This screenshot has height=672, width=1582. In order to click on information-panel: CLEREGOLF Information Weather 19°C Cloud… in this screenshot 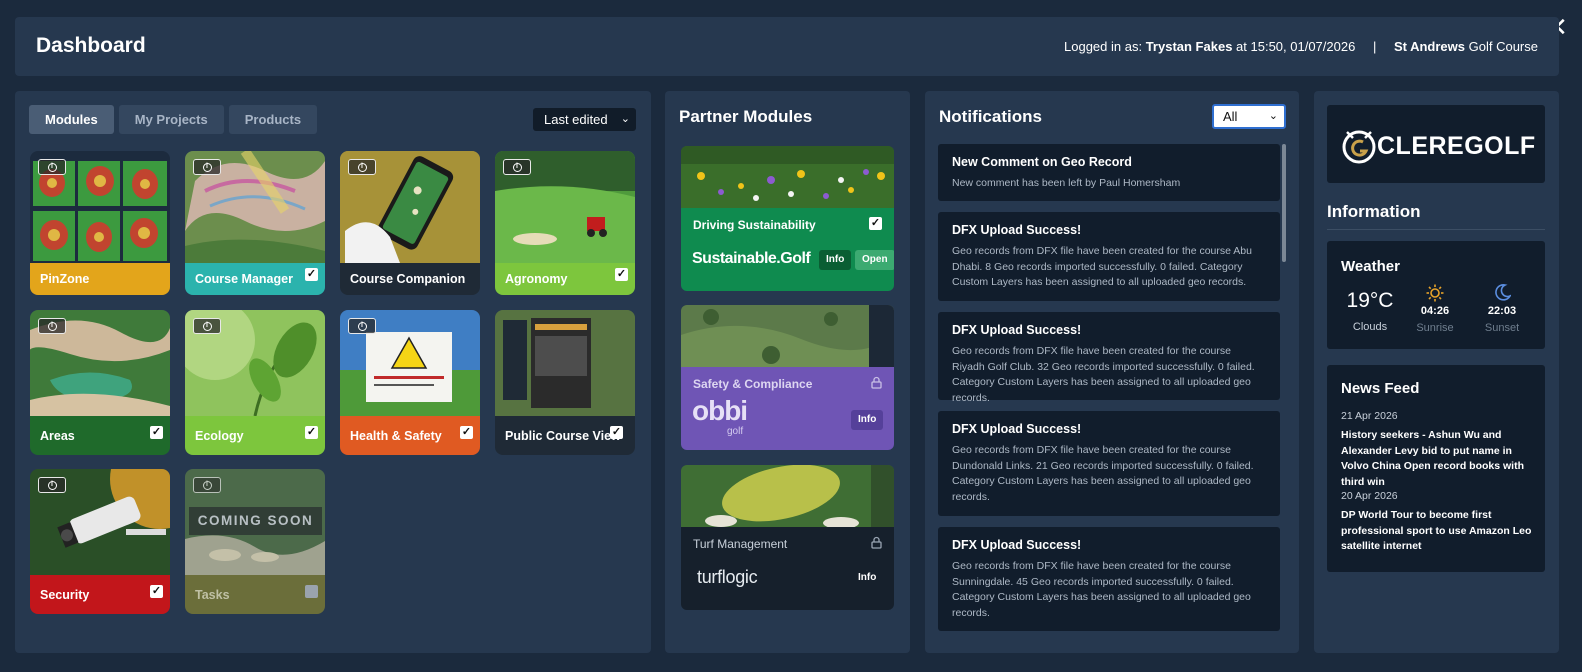, I will do `click(1436, 372)`.